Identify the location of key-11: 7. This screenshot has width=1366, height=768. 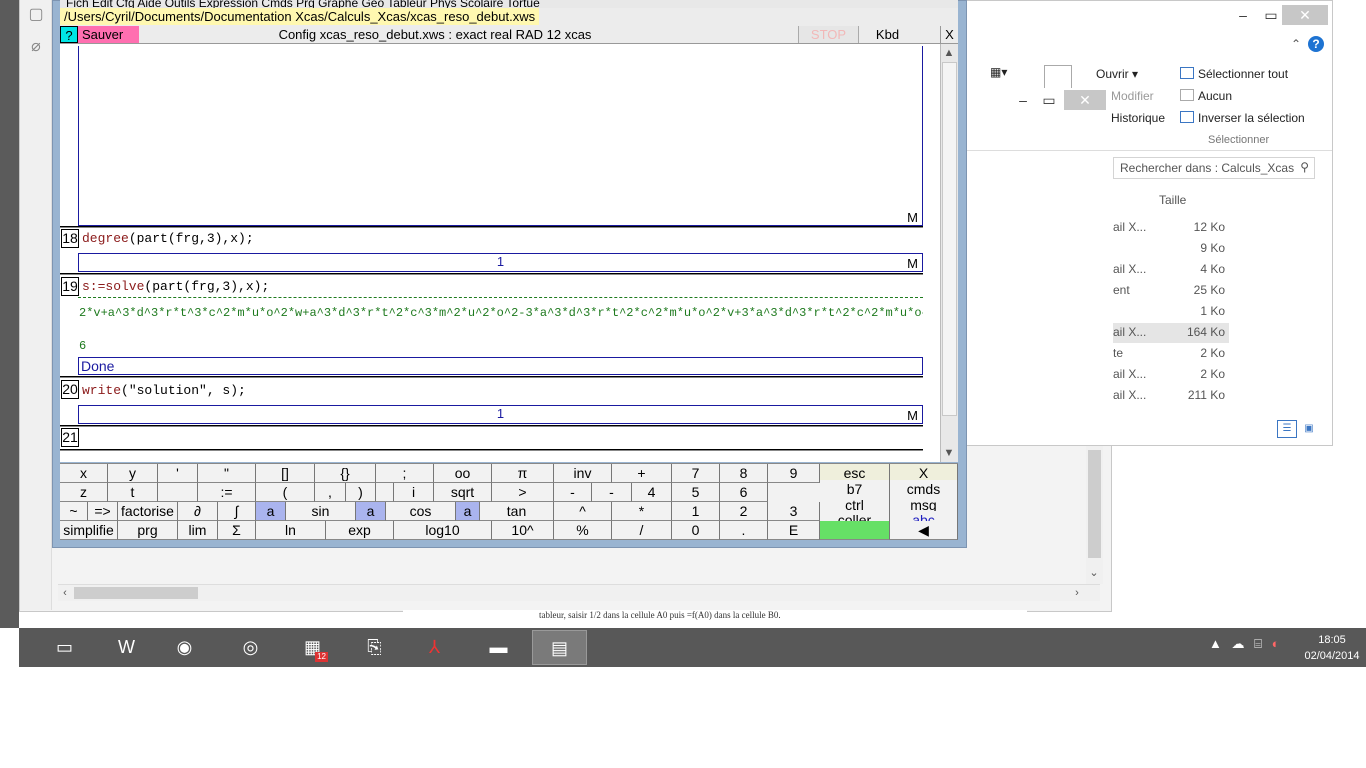
(696, 473).